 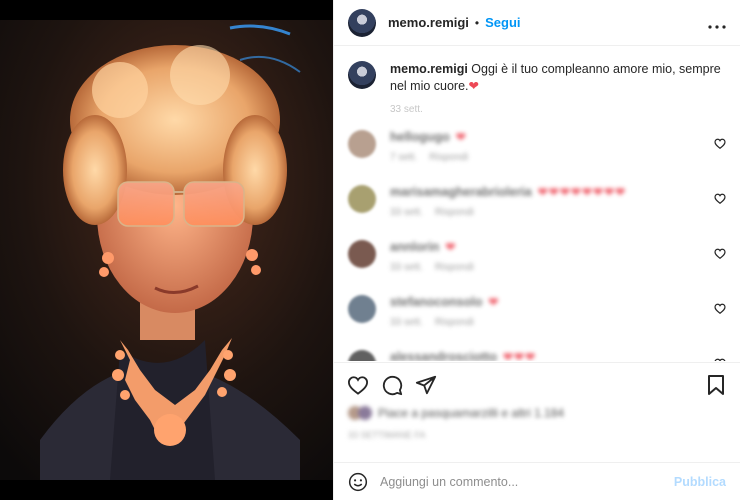 I want to click on more-options-icon, so click(x=717, y=23).